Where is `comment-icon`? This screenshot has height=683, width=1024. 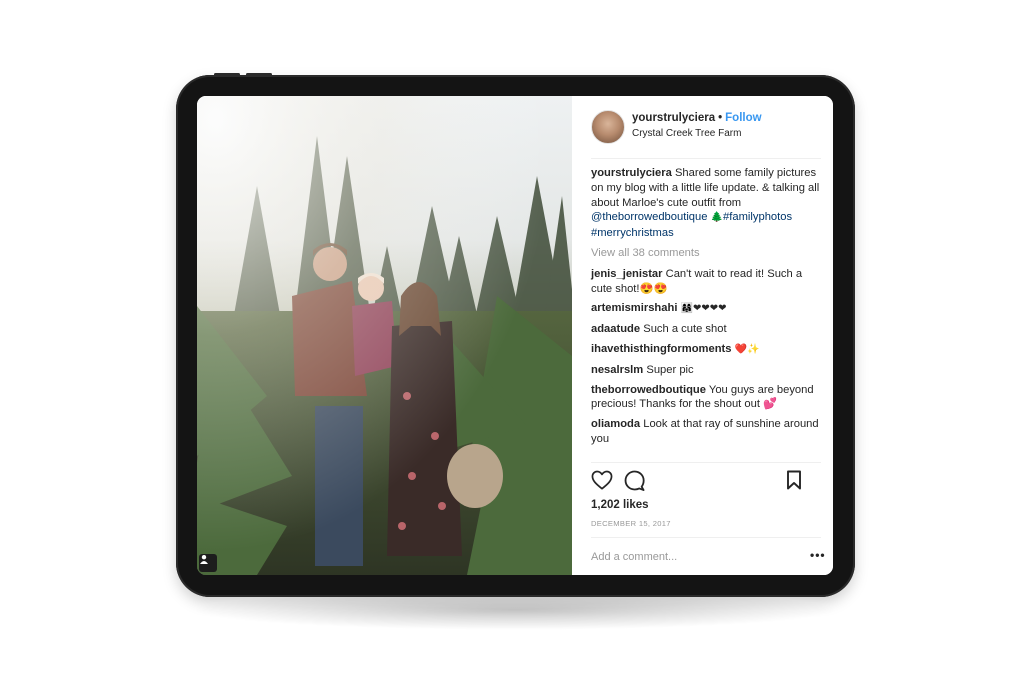 comment-icon is located at coordinates (634, 480).